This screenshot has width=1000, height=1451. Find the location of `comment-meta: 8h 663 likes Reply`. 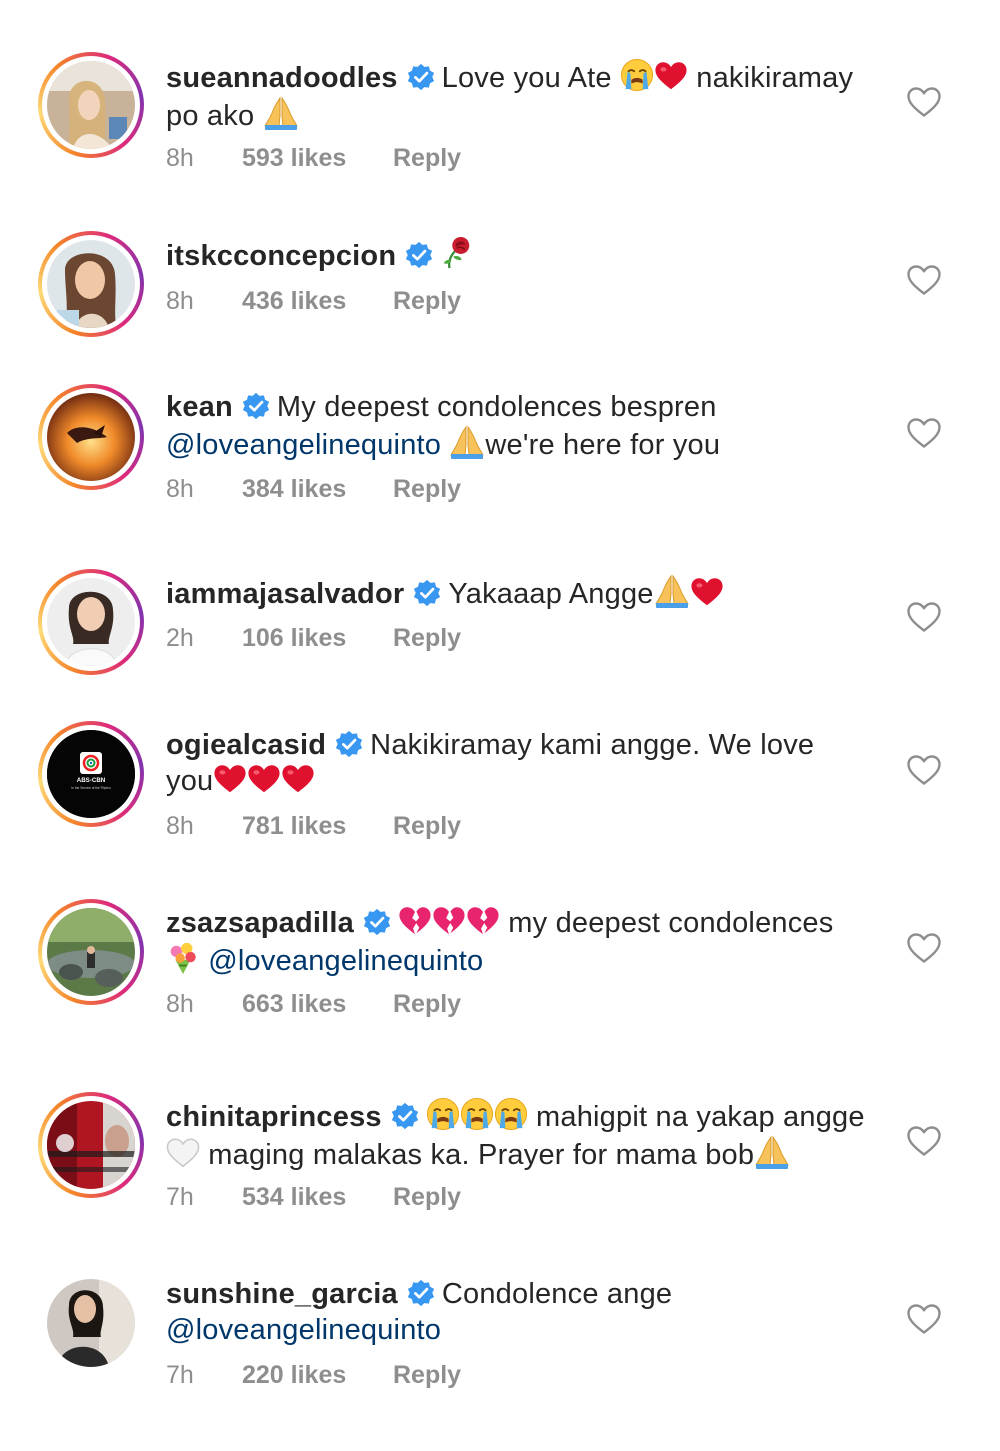

comment-meta: 8h 663 likes Reply is located at coordinates (313, 1004).